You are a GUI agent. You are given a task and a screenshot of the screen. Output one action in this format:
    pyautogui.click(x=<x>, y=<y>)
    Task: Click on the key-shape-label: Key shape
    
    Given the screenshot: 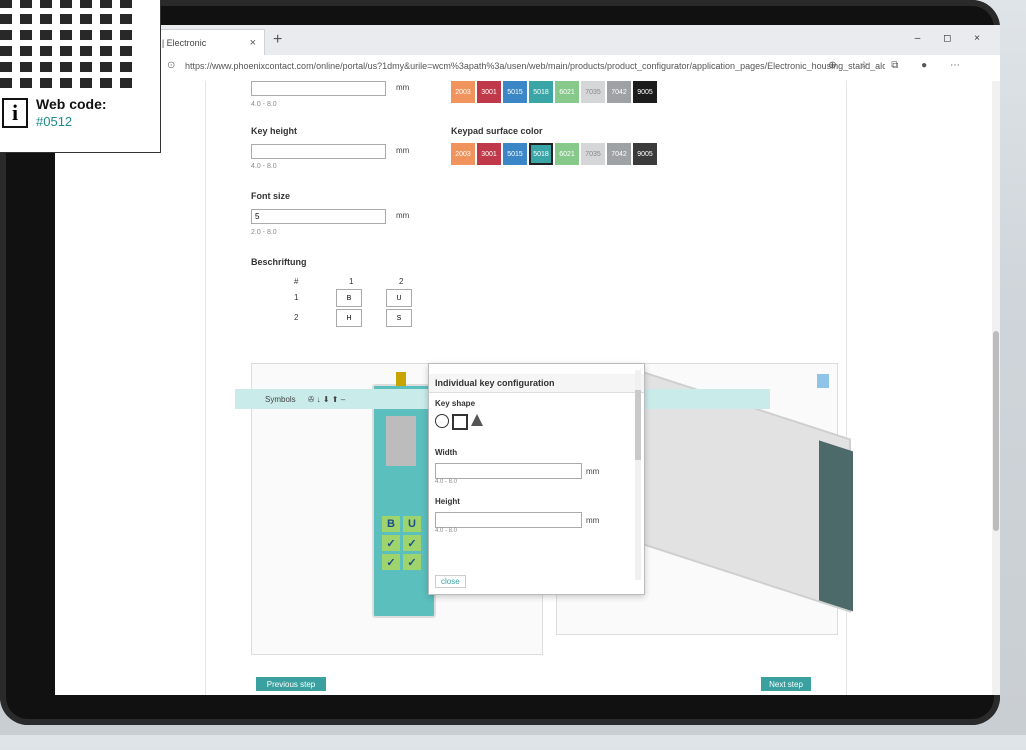 What is the action you would take?
    pyautogui.click(x=455, y=403)
    